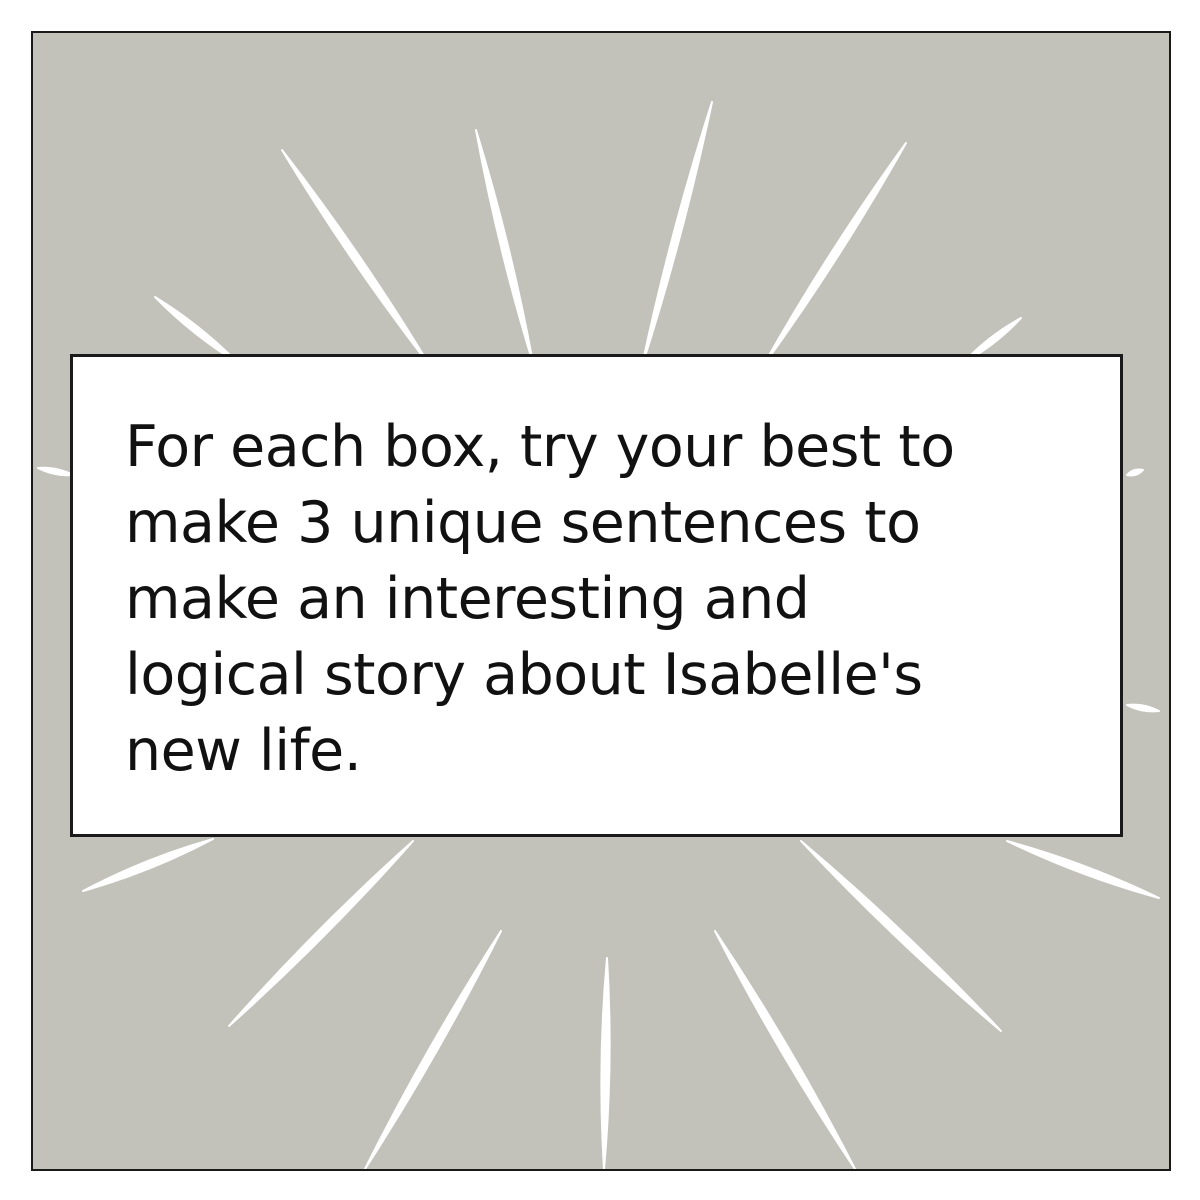  What do you see at coordinates (467, 599) in the screenshot?
I see `instruction-line: make an interesting and` at bounding box center [467, 599].